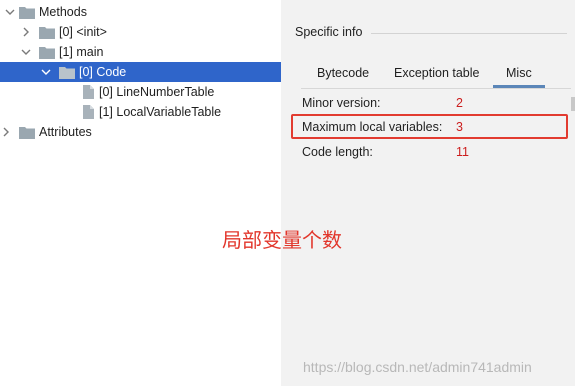 This screenshot has width=575, height=386. I want to click on watermark-text: https://blog.csdn.net/admin741admin, so click(417, 367).